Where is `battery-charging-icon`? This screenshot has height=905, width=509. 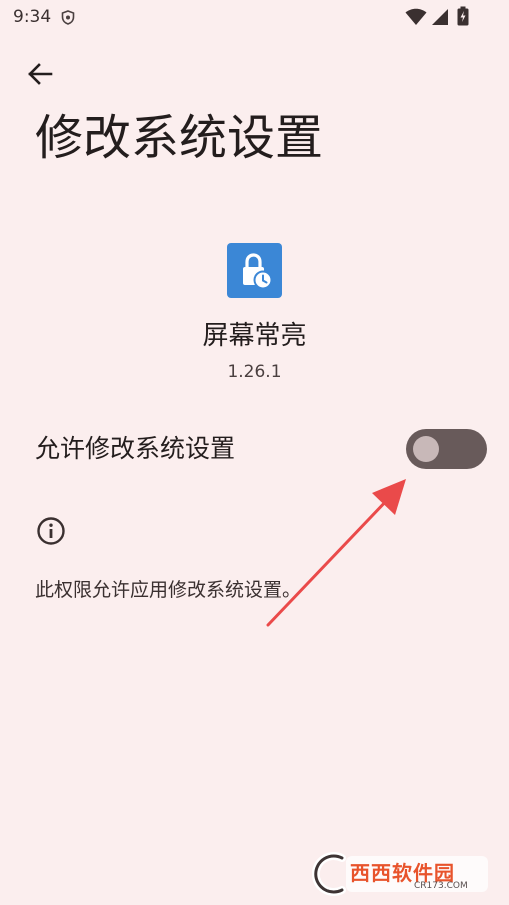
battery-charging-icon is located at coordinates (463, 16).